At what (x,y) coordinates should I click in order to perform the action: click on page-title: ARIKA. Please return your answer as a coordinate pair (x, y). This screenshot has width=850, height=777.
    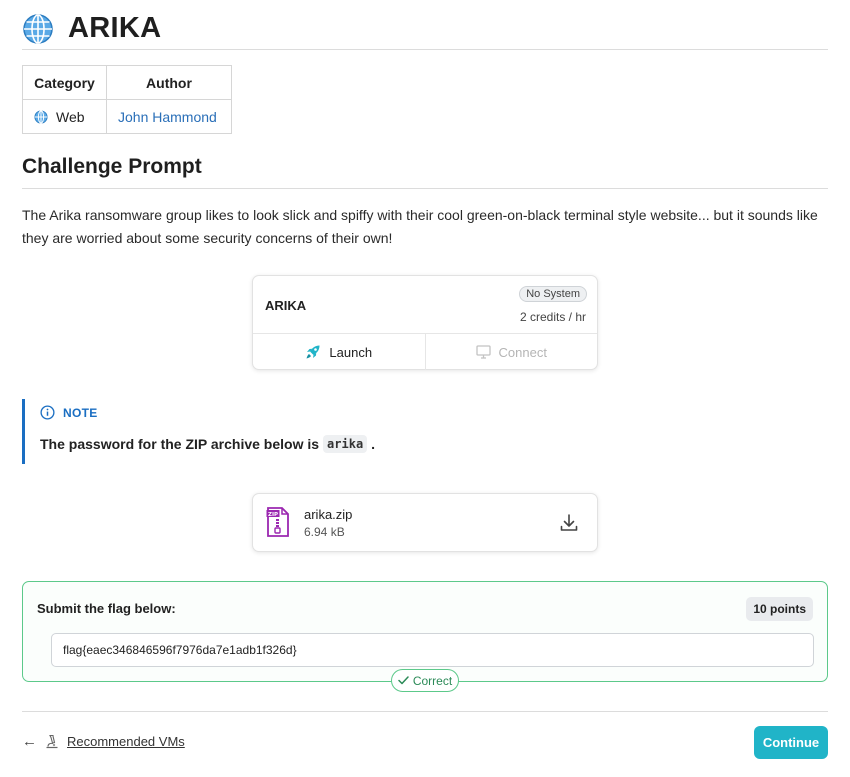
    Looking at the image, I should click on (115, 28).